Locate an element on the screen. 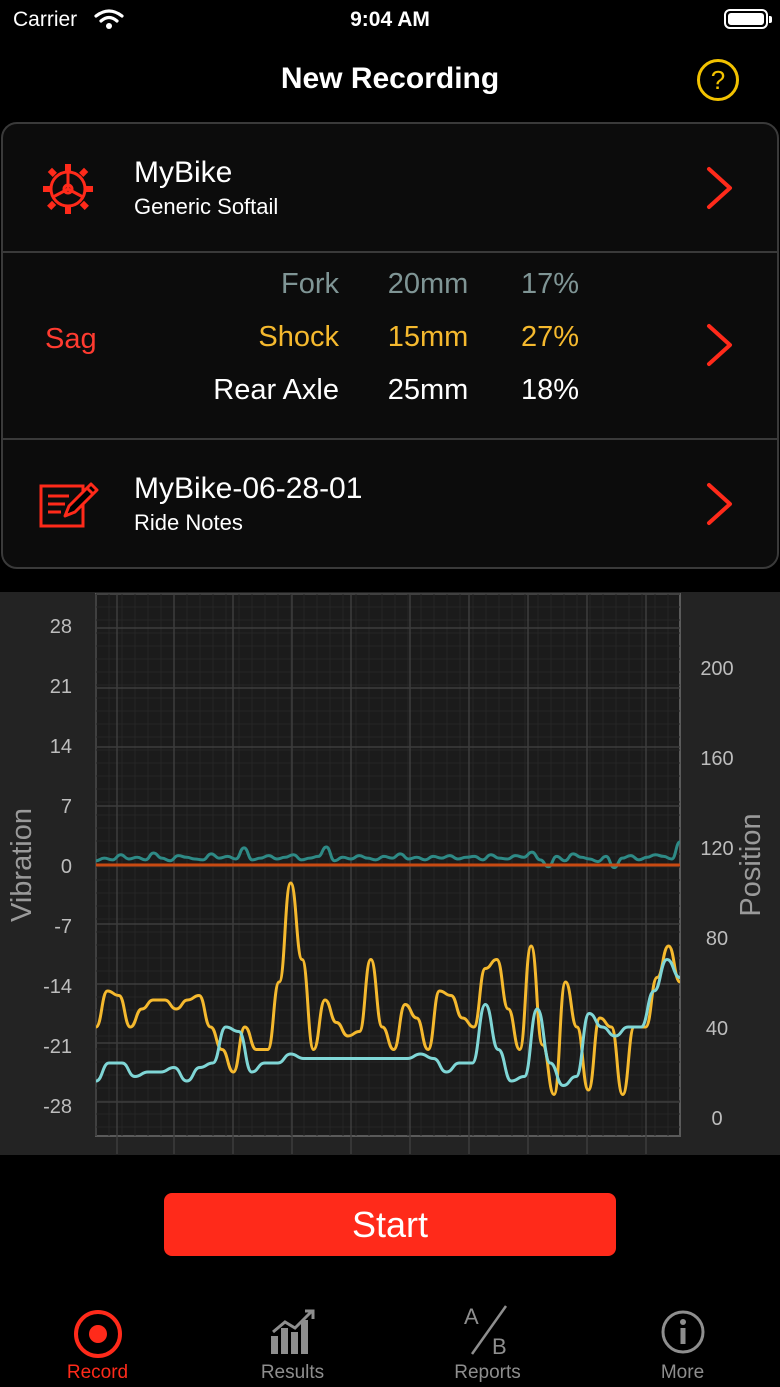 This screenshot has height=1387, width=780. left-axis-tick-label: -28 is located at coordinates (57, 1107).